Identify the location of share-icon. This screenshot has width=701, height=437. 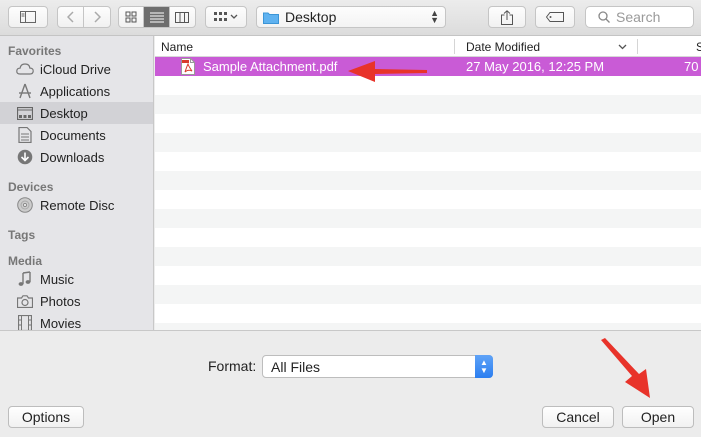
(507, 17).